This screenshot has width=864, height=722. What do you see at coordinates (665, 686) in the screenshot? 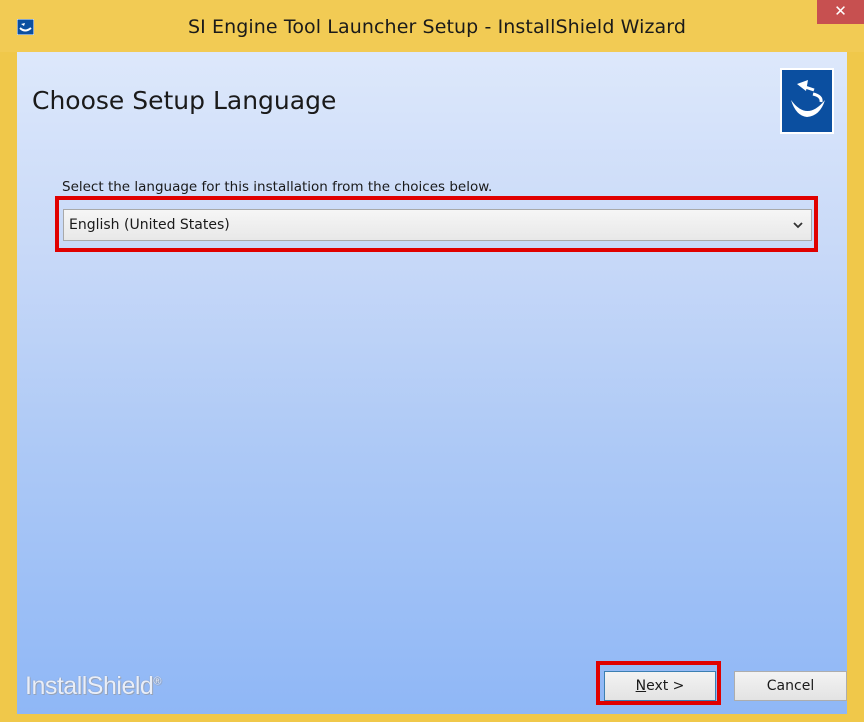
I see `next-button-label: ext >` at bounding box center [665, 686].